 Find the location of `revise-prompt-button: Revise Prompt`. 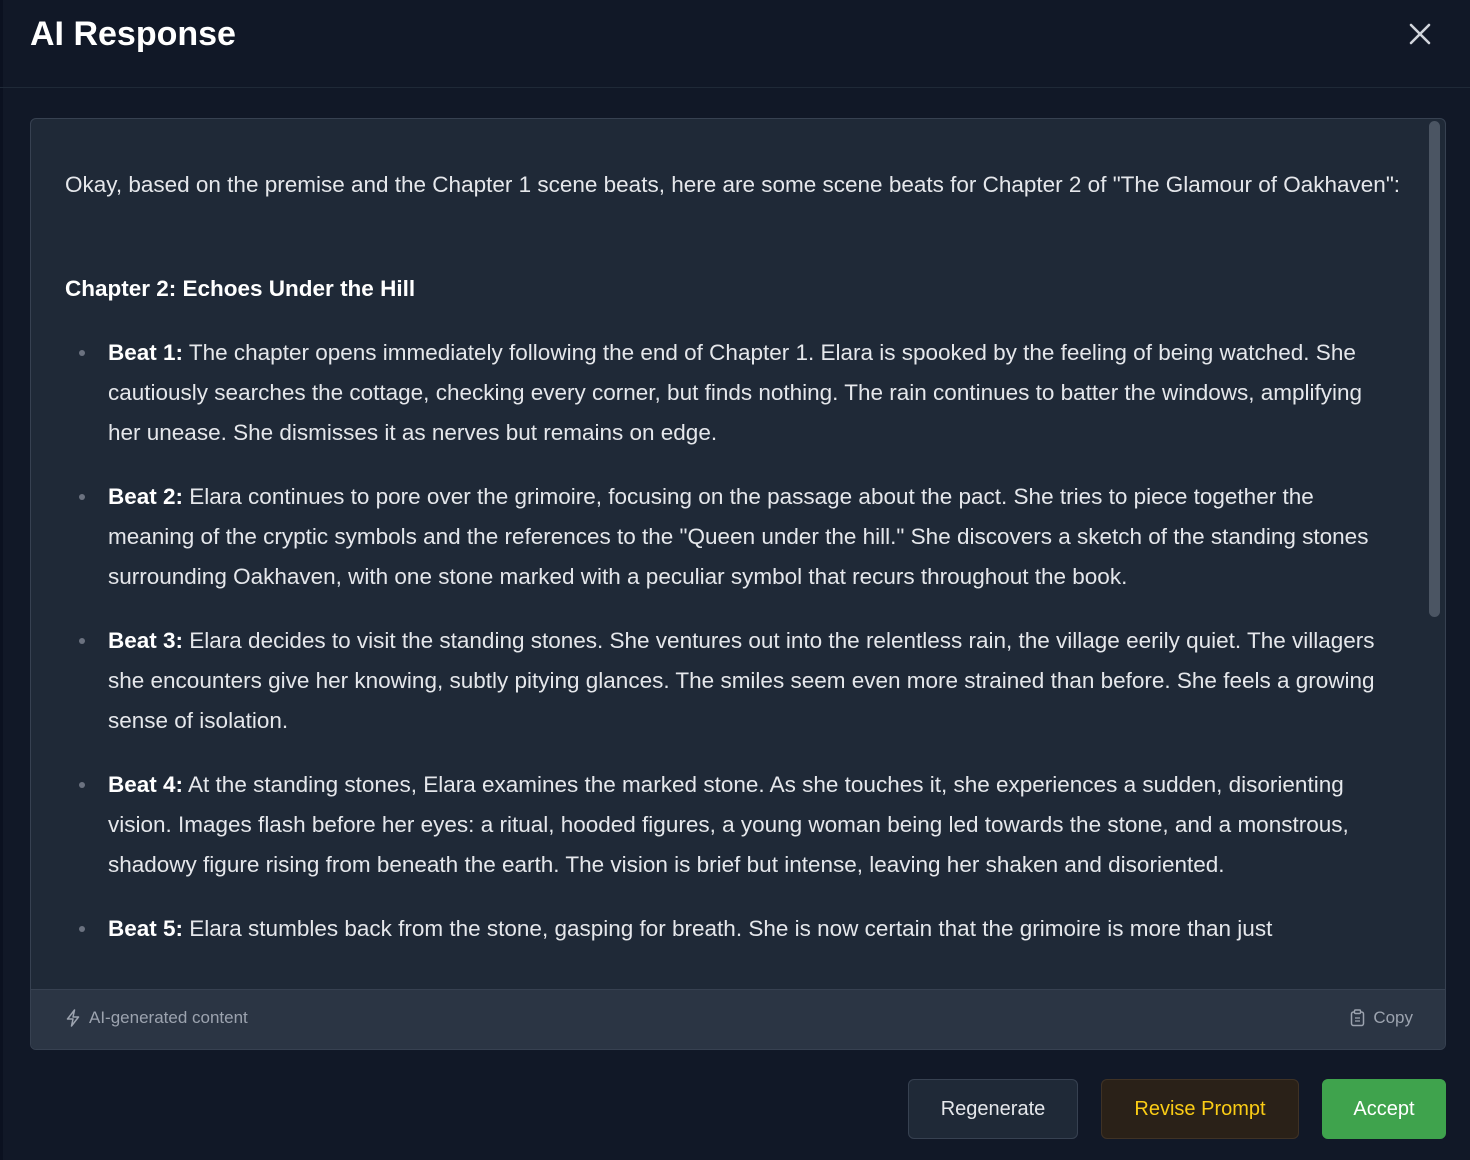

revise-prompt-button: Revise Prompt is located at coordinates (1200, 1109).